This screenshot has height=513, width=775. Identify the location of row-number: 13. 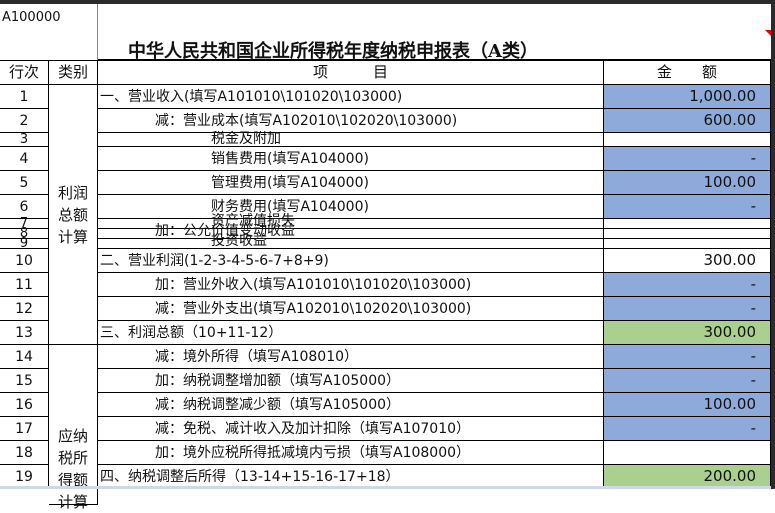
(24, 333).